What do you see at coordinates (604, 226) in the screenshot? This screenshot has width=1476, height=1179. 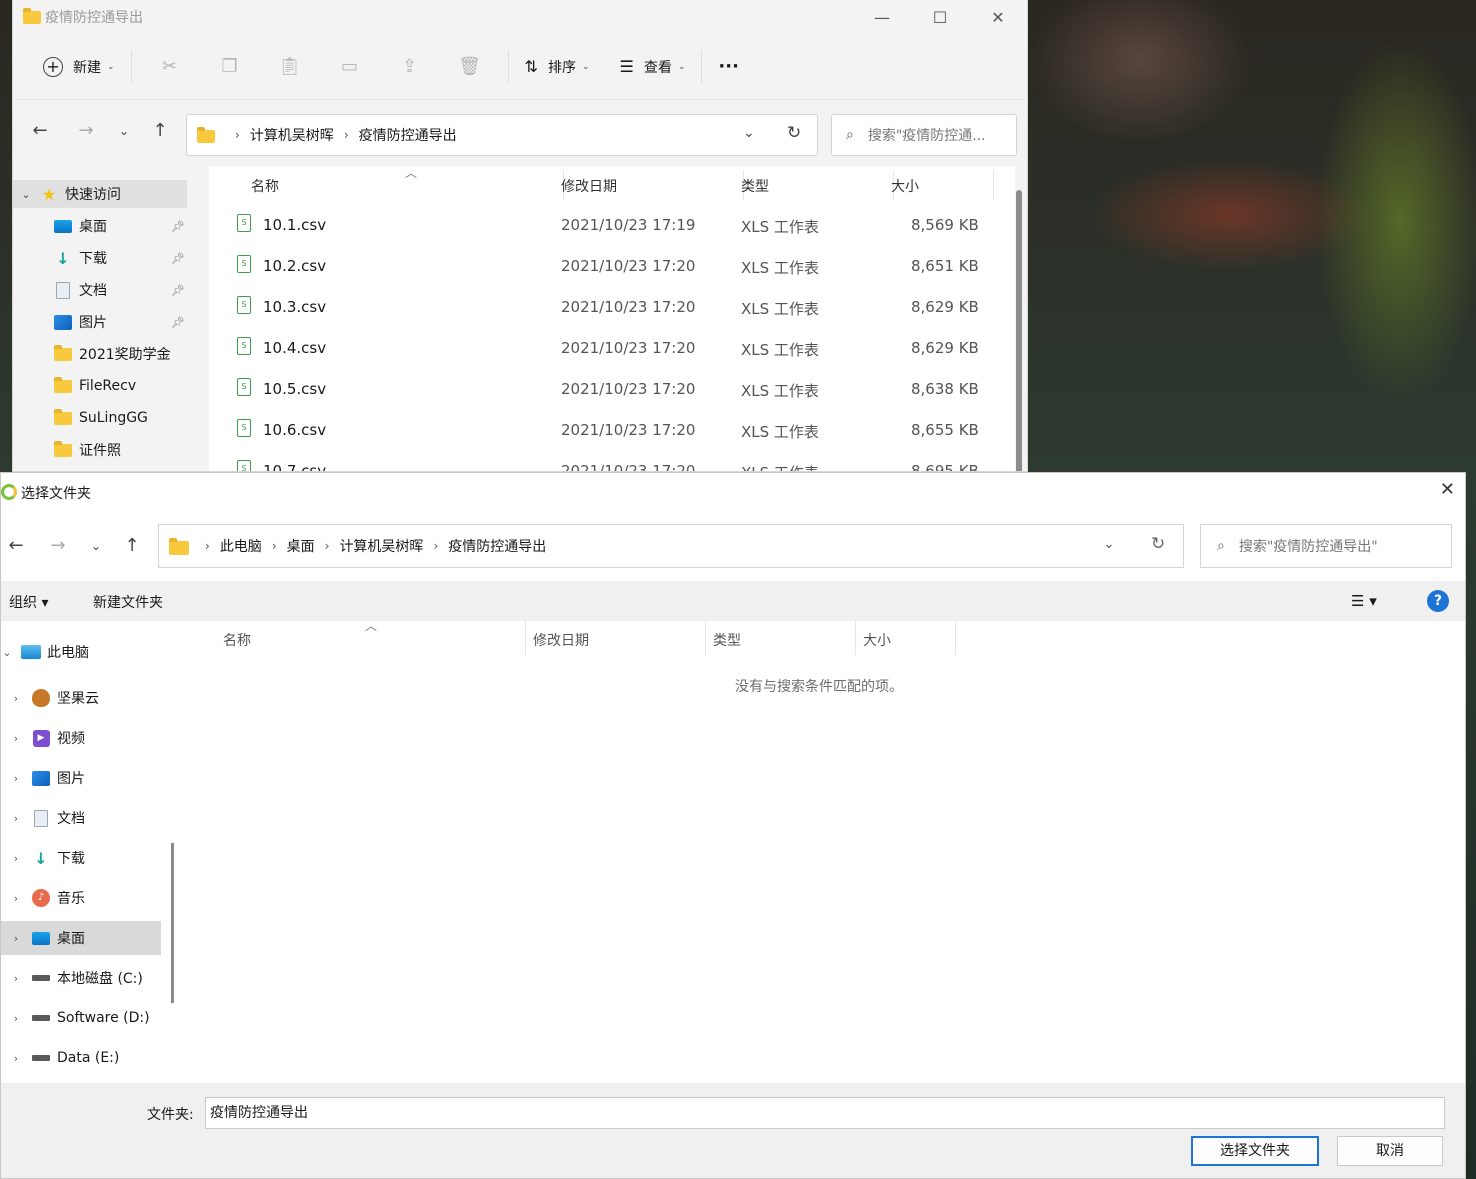 I see `file-row: S 10.1.csv 2021/10/23 17:19 XLS 工作表 8,569 KB` at bounding box center [604, 226].